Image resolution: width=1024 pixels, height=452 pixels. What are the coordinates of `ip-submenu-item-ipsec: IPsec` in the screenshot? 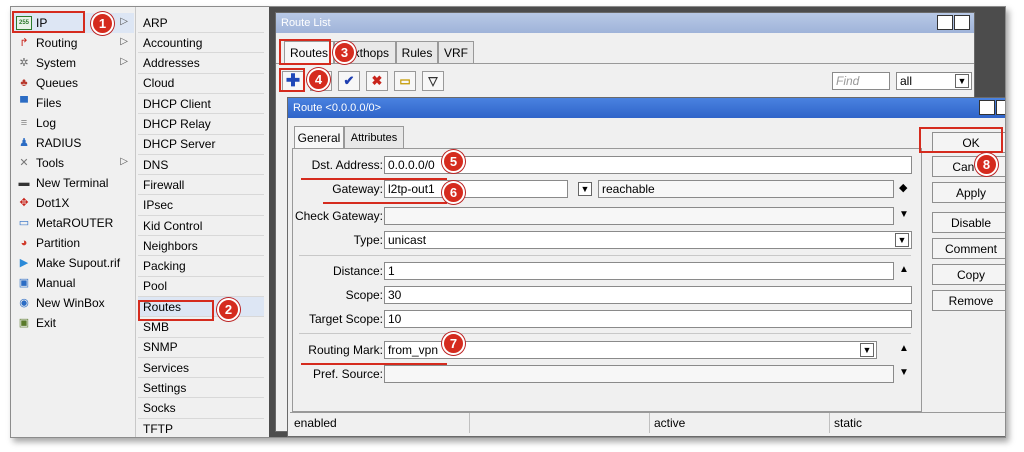 It's located at (201, 206).